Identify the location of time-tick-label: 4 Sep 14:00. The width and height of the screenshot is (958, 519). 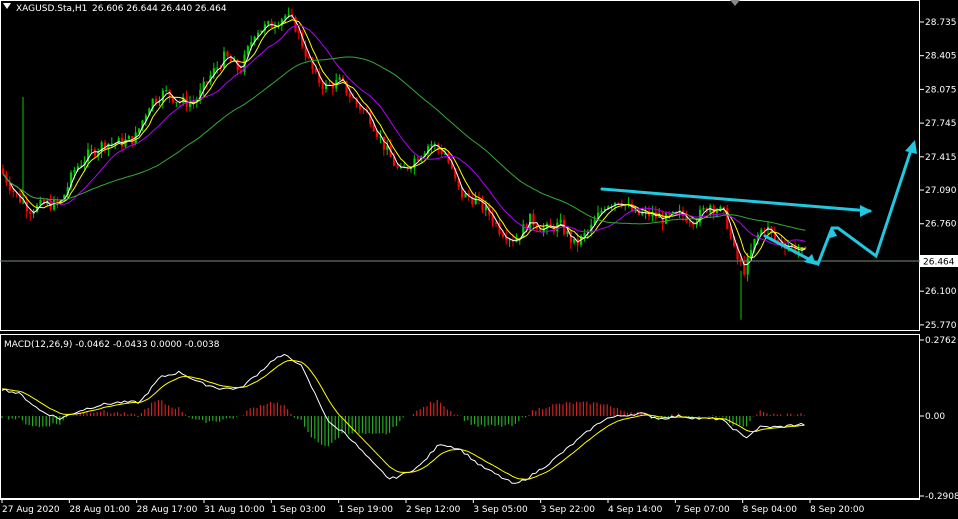
(635, 510).